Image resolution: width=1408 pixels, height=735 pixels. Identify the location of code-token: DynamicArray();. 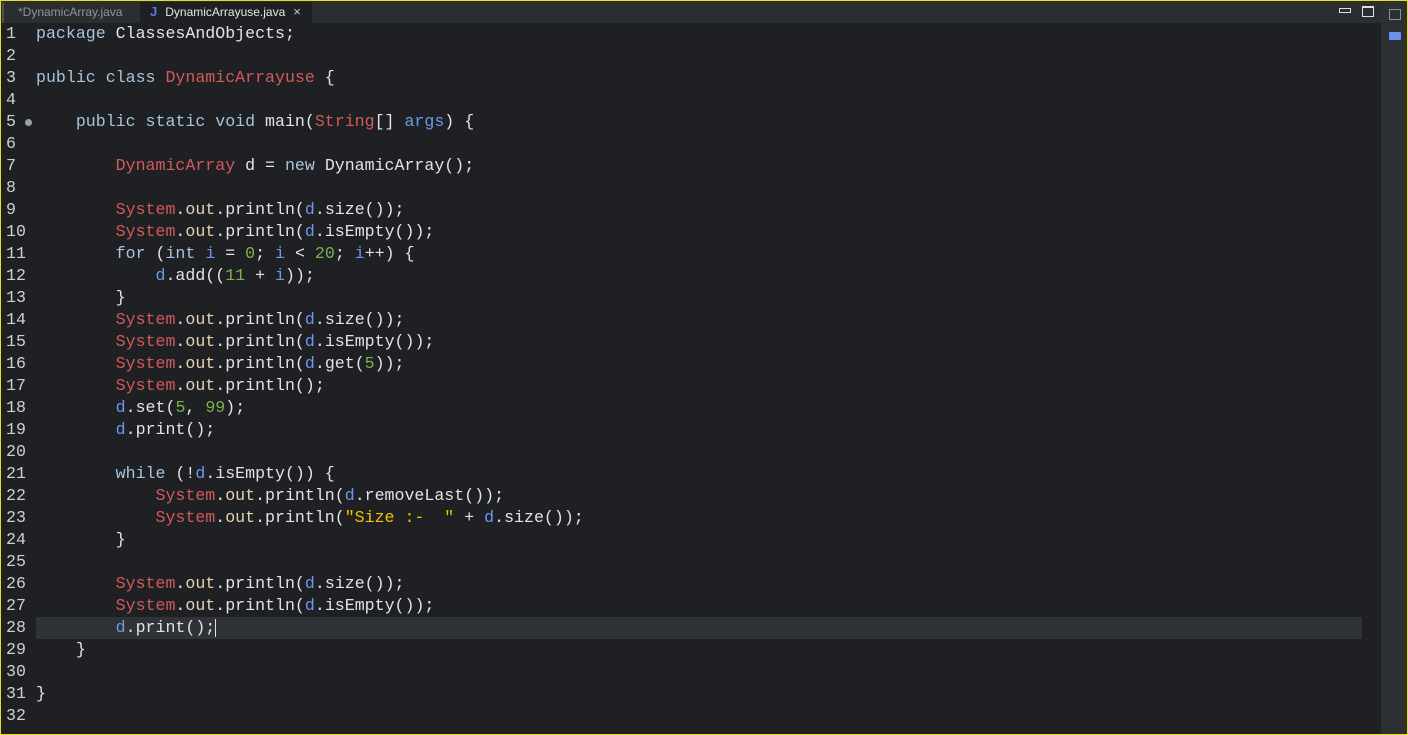
(399, 165).